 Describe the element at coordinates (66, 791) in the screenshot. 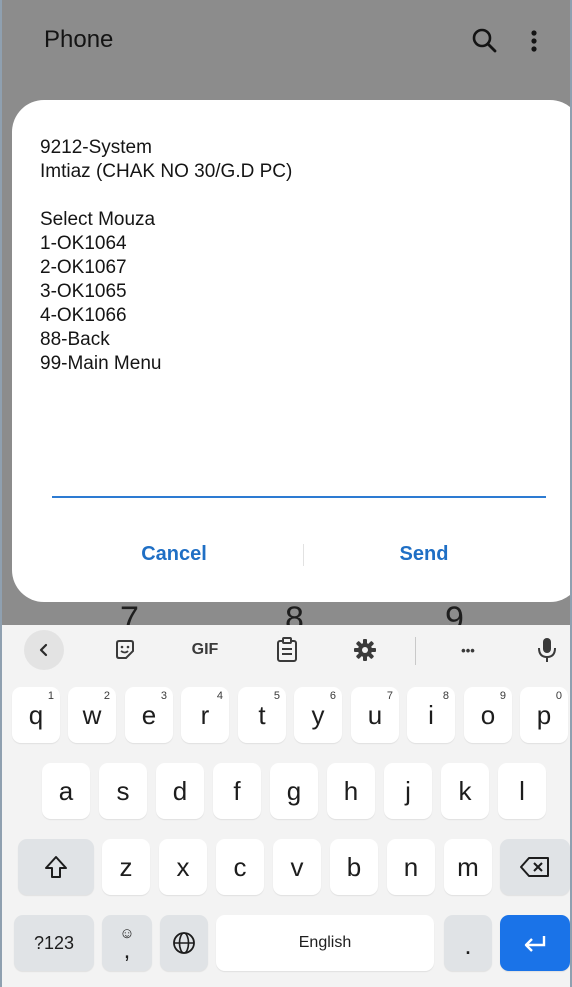

I see `key-a: a` at that location.